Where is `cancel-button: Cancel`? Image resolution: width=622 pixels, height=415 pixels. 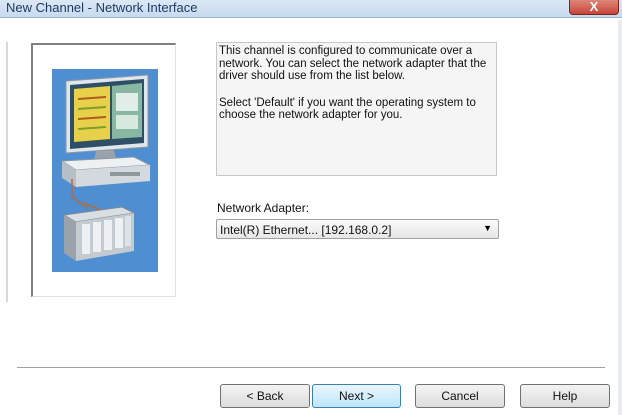 cancel-button: Cancel is located at coordinates (460, 396).